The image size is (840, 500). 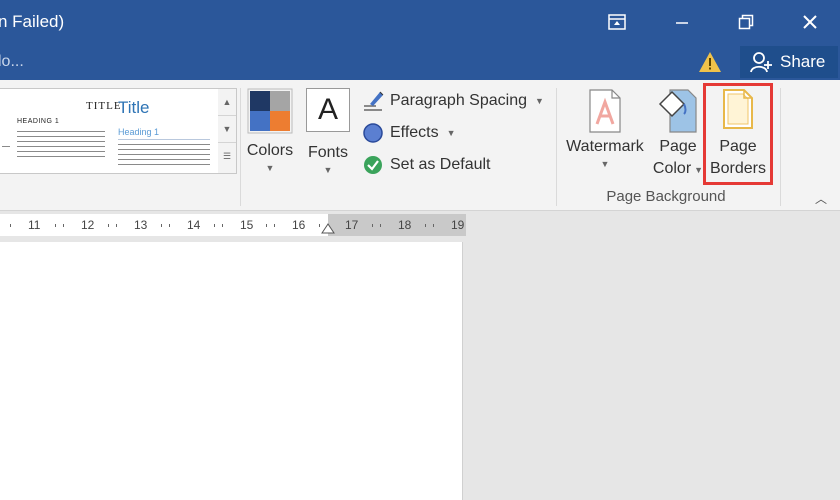 I want to click on paragraph-spacing-button: Paragraph Spacing ▼, so click(x=453, y=101).